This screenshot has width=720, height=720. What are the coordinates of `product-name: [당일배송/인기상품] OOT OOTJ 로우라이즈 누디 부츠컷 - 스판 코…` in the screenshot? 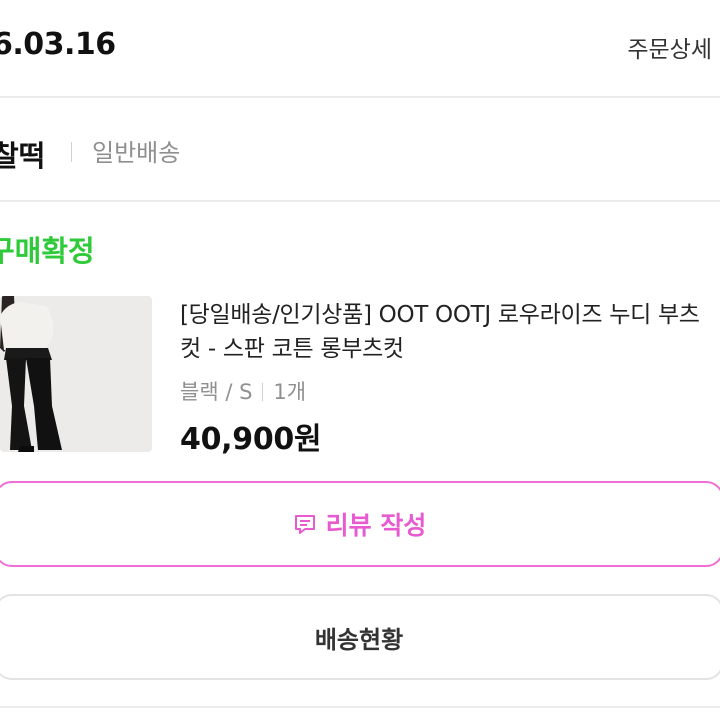 It's located at (447, 332).